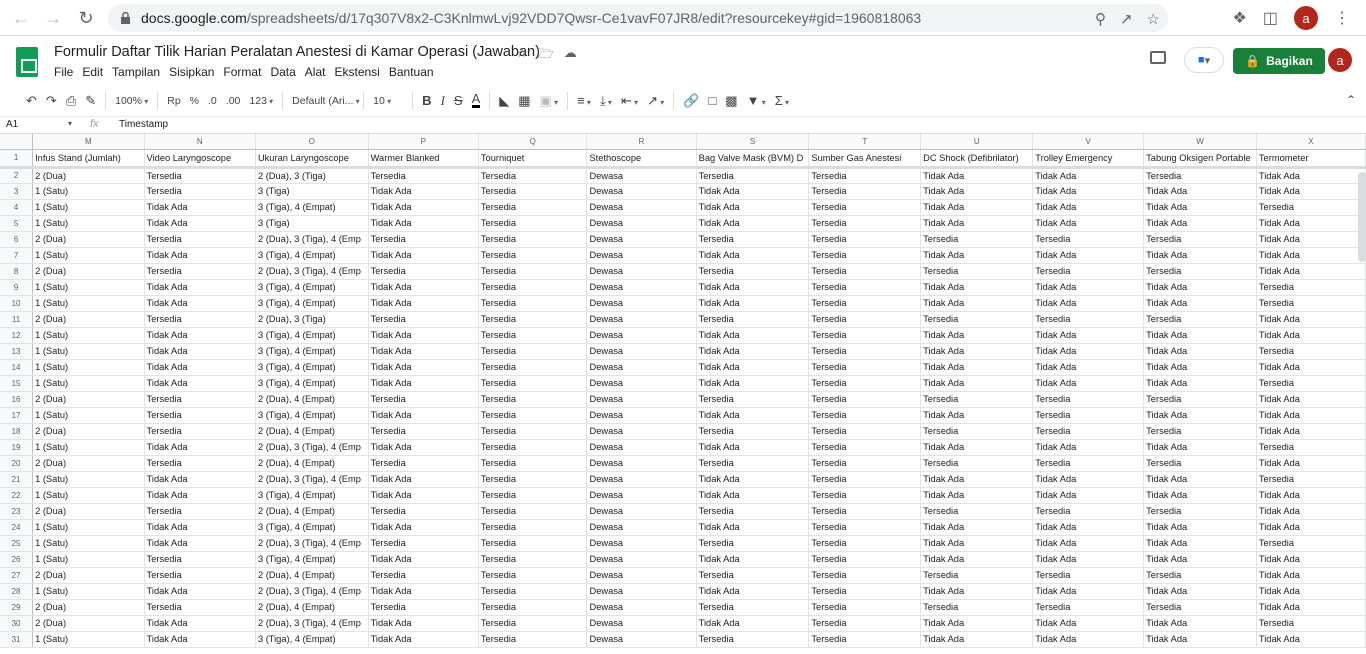 The width and height of the screenshot is (1366, 654). What do you see at coordinates (546, 56) in the screenshot?
I see `move-folder-icon: 🗁` at bounding box center [546, 56].